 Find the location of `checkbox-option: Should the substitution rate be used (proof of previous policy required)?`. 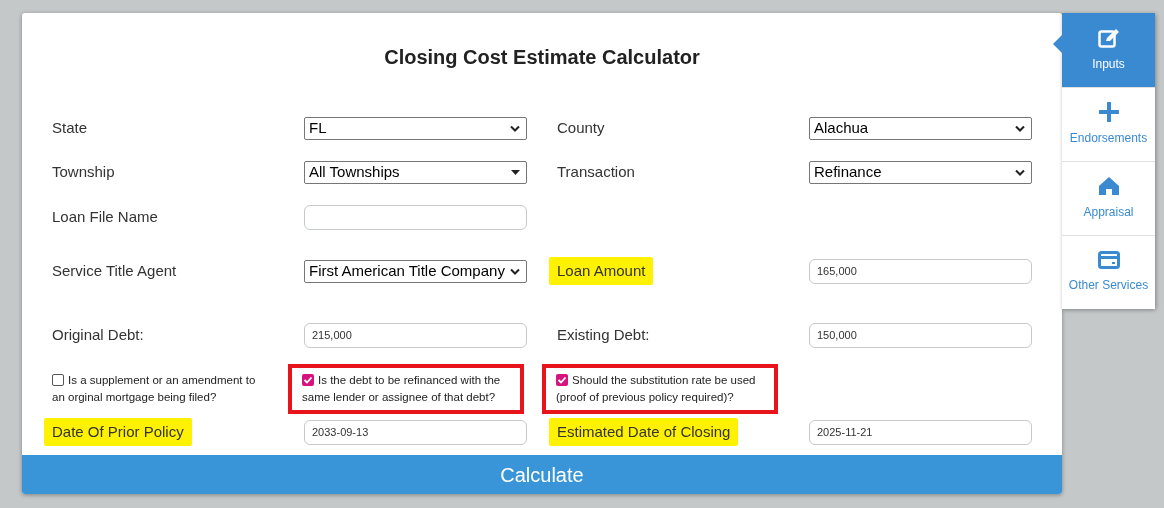

checkbox-option: Should the substitution rate be used (proof of previous policy required)? is located at coordinates (660, 389).